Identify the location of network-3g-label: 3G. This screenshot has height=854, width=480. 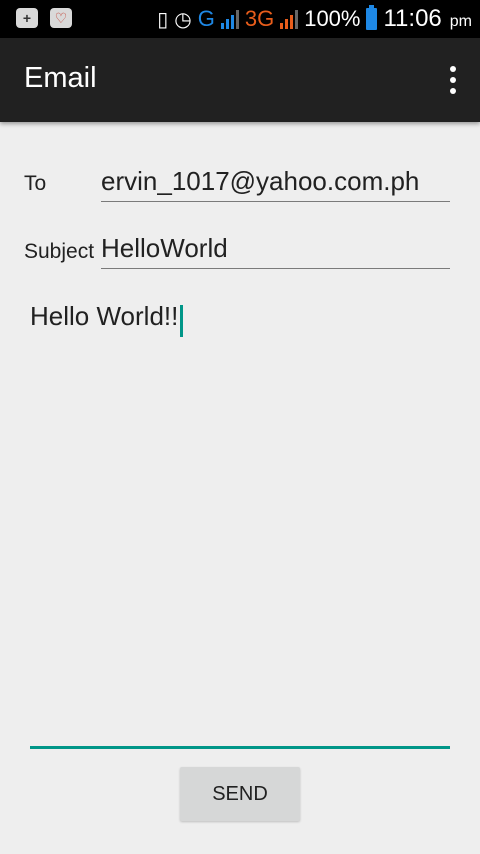
(259, 18).